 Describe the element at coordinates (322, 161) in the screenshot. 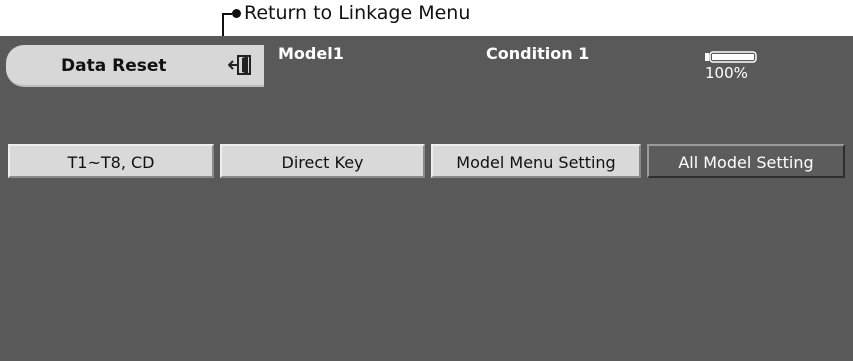

I see `reset-option-direct-key: Direct Key` at that location.